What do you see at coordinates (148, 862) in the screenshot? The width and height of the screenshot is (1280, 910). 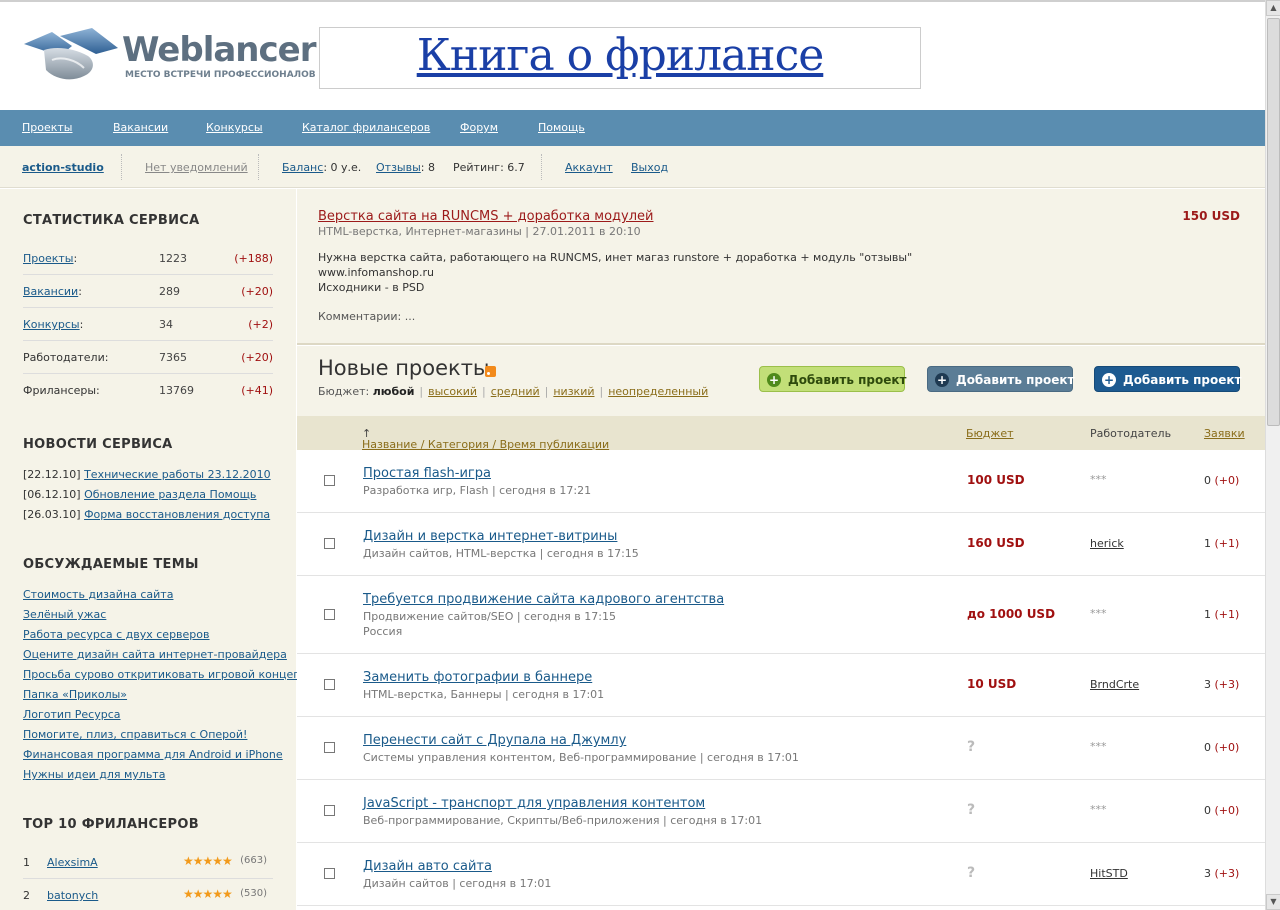 I see `top-freelancer-row: 1 AlexsimA ★★★★★ (663)` at bounding box center [148, 862].